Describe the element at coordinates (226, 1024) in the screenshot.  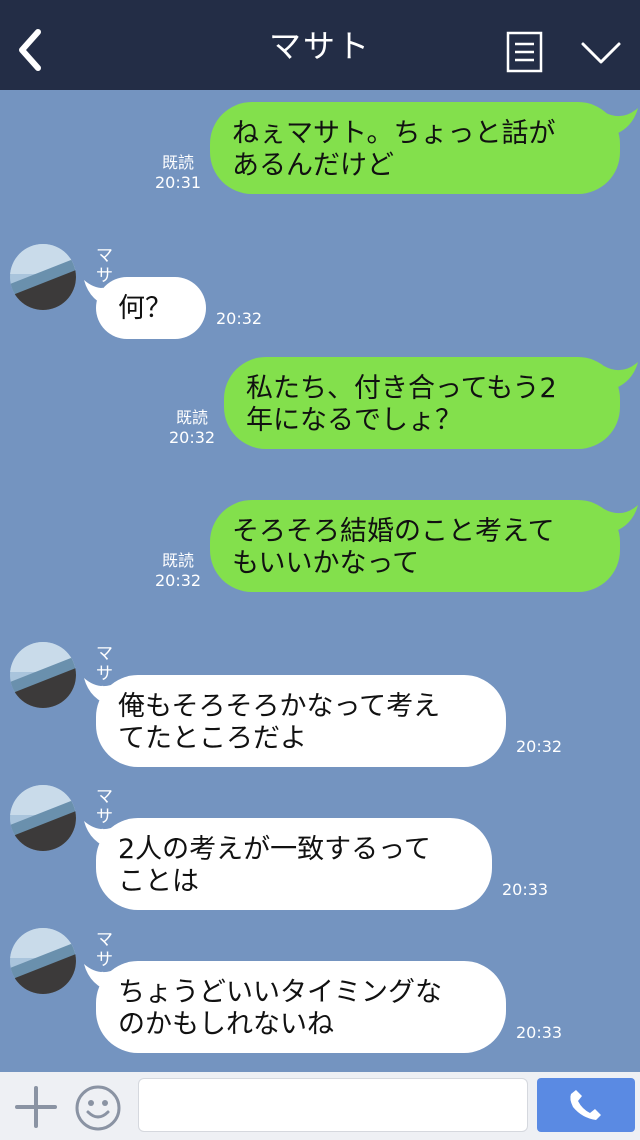
I see `message-text-line: のかもしれないね` at that location.